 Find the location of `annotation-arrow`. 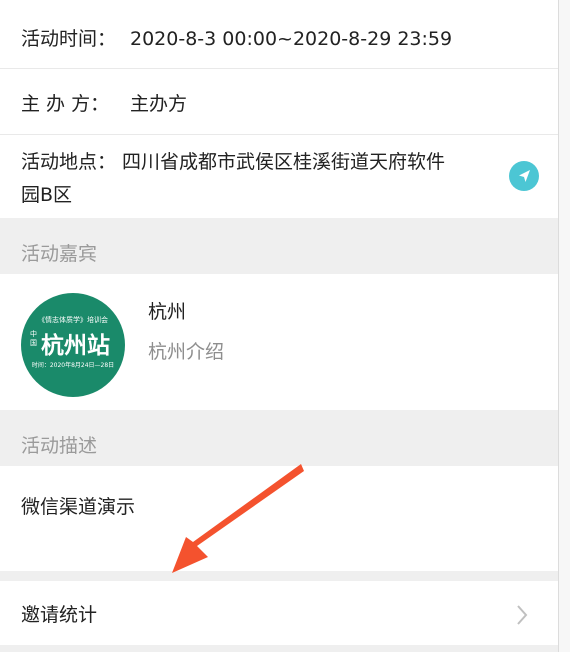

annotation-arrow is located at coordinates (238, 518).